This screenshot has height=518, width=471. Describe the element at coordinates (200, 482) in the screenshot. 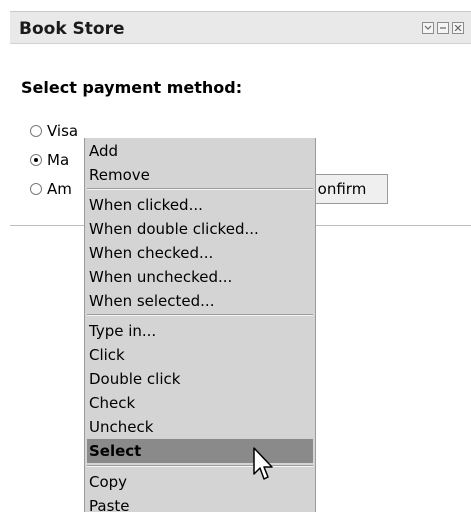

I see `menu-item-copy: Copy` at that location.